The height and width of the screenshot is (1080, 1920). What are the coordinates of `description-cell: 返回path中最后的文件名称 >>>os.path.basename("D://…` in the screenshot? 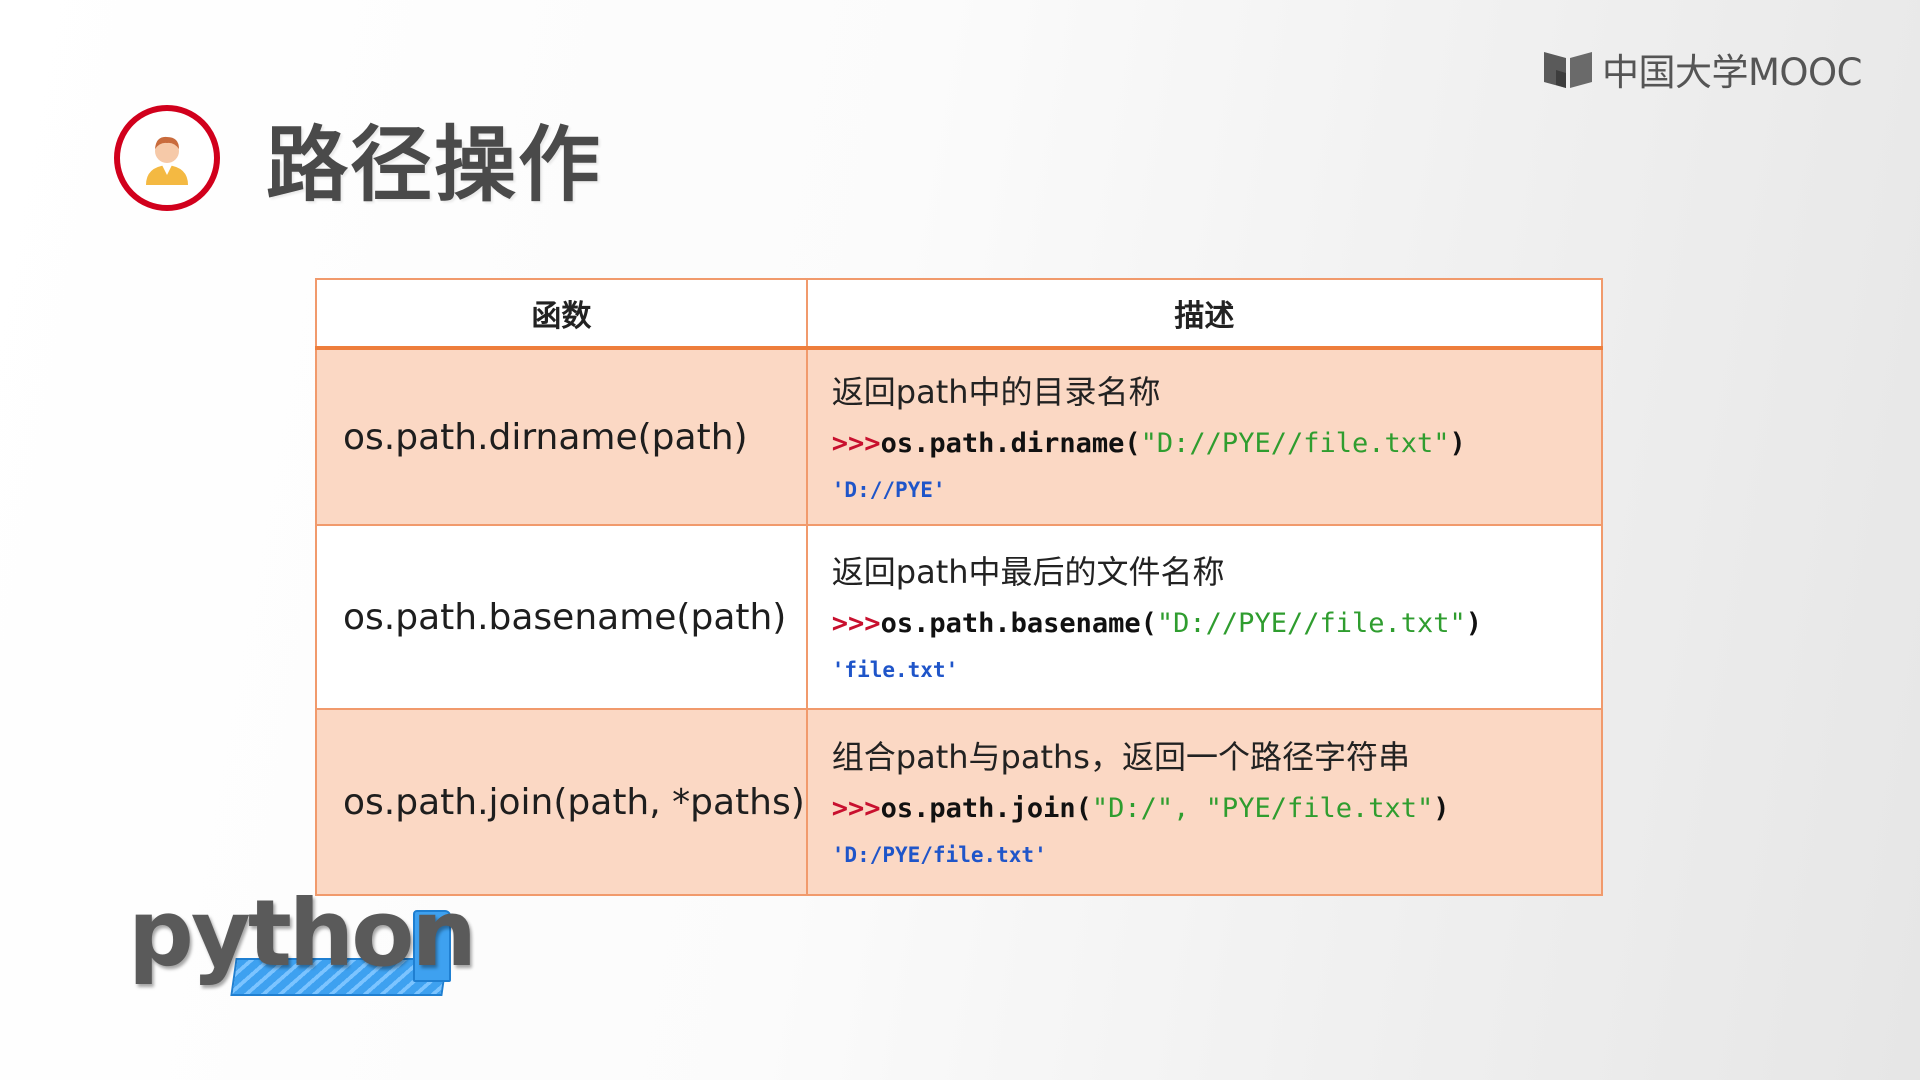 It's located at (1203, 616).